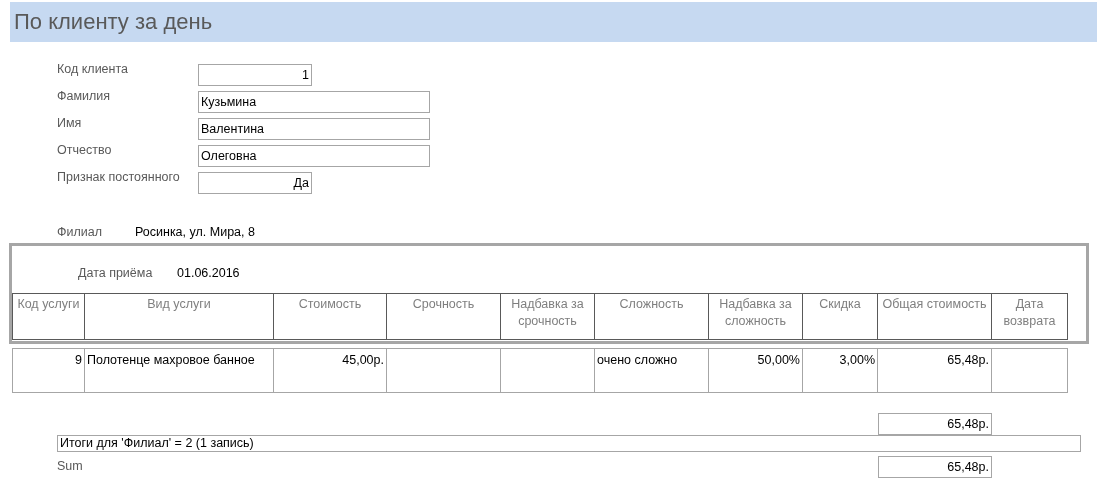 Image resolution: width=1097 pixels, height=486 pixels. I want to click on field-label: Признак постоянного, so click(119, 177).